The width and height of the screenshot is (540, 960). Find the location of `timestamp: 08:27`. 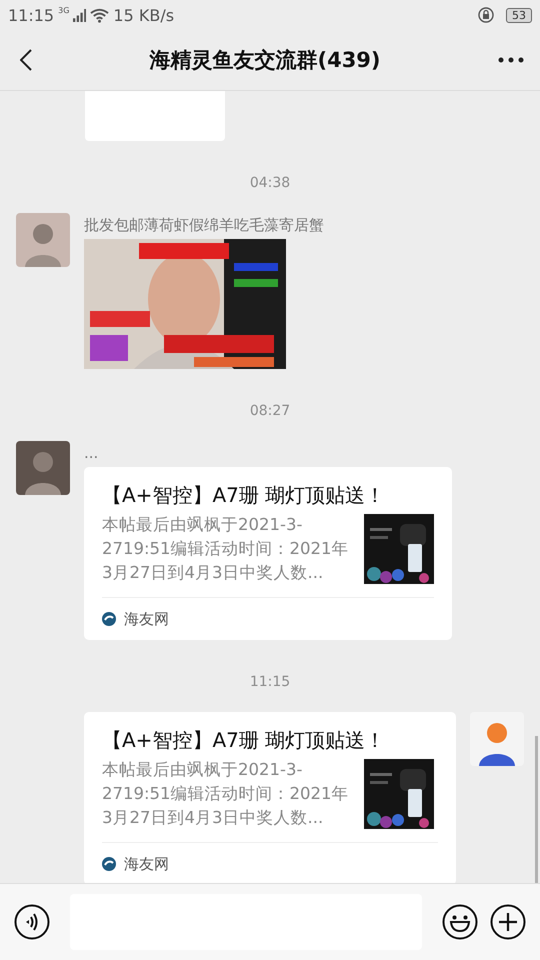

timestamp: 08:27 is located at coordinates (270, 411).